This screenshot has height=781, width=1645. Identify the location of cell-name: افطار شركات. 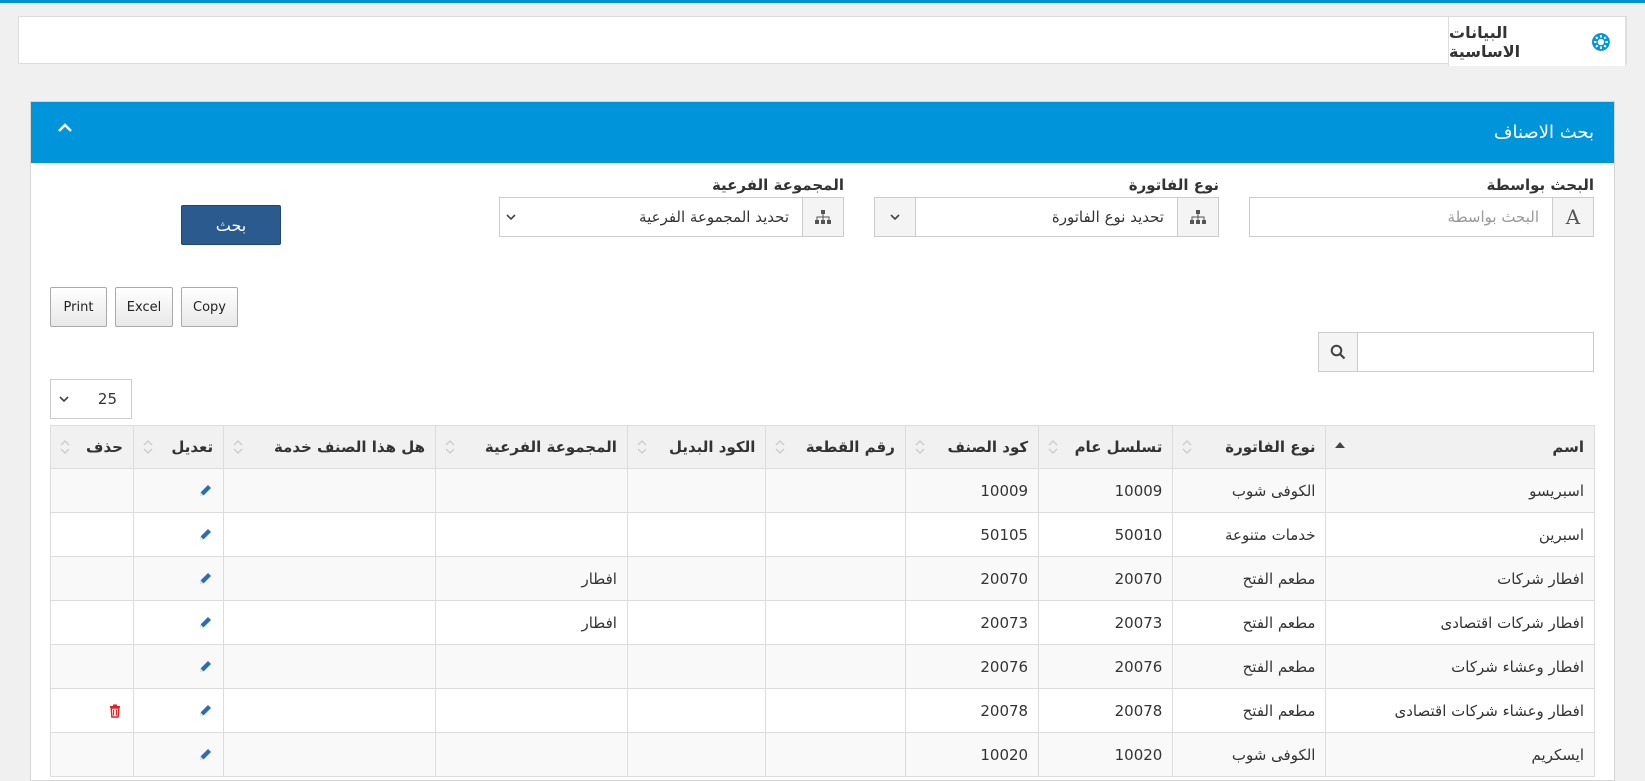
(1460, 578).